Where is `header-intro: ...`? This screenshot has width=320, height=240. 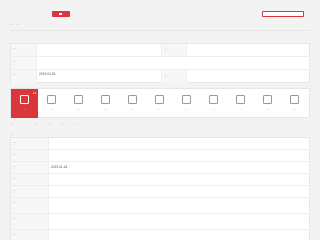
header-intro: ... is located at coordinates (11, 3).